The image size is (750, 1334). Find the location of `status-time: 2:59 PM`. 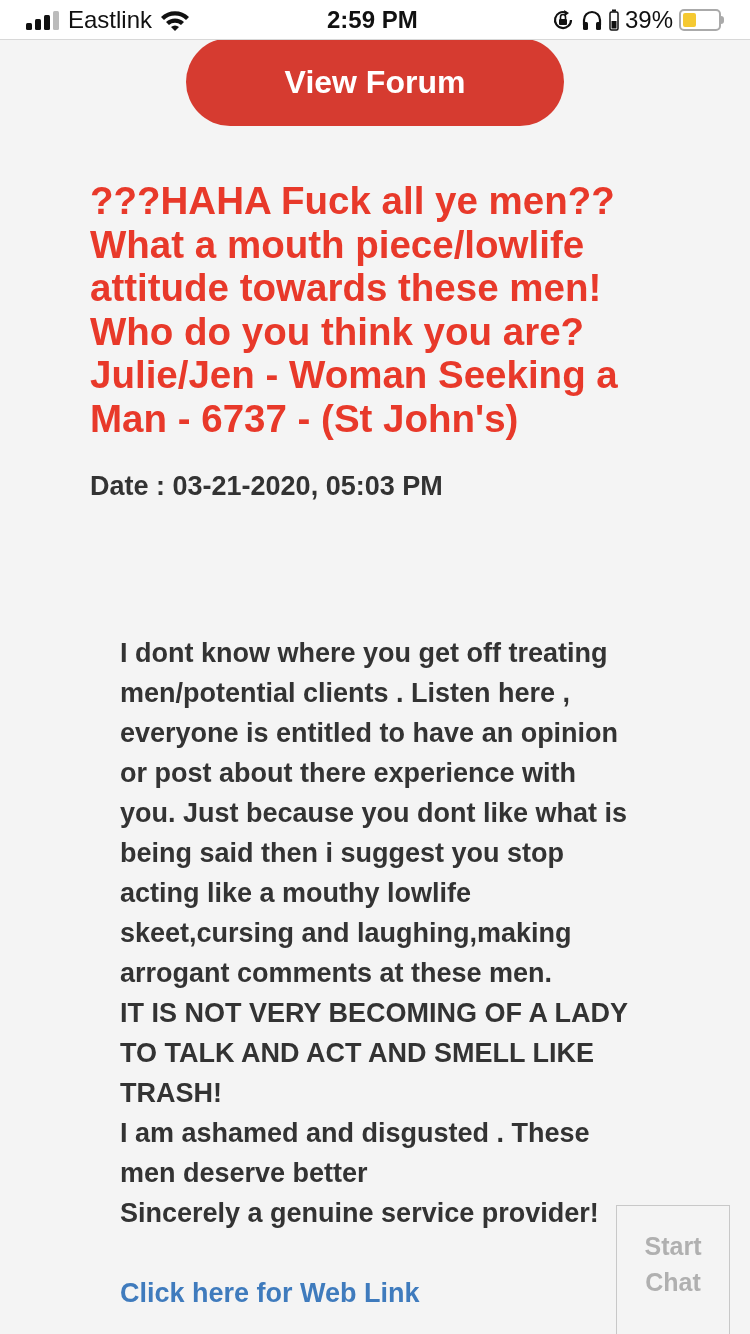

status-time: 2:59 PM is located at coordinates (372, 19).